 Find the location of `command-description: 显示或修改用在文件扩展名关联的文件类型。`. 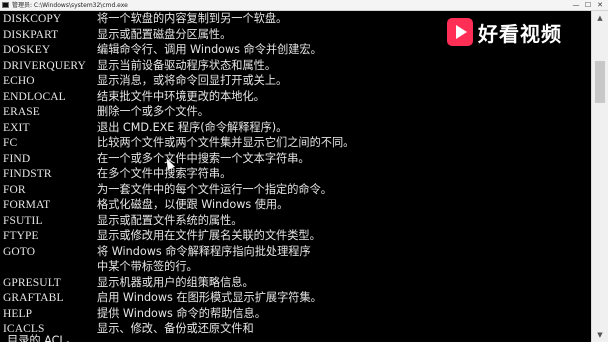

command-description: 显示或修改用在文件扩展名关联的文件类型。 is located at coordinates (209, 235).